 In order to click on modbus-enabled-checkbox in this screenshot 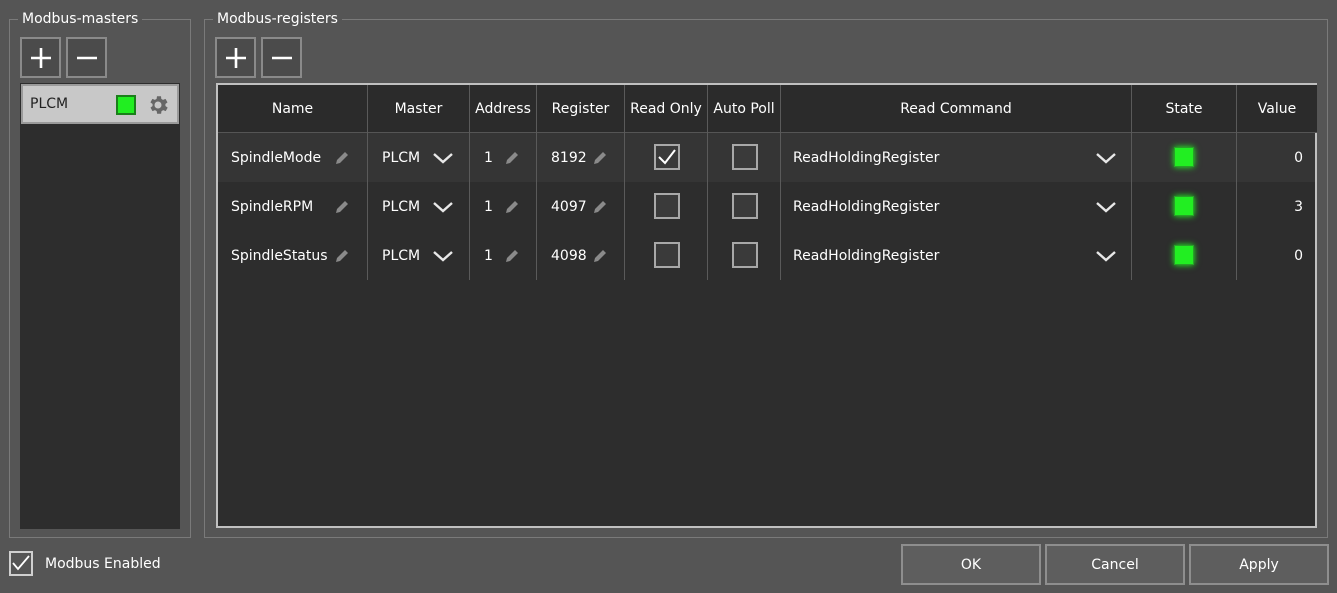, I will do `click(21, 563)`.